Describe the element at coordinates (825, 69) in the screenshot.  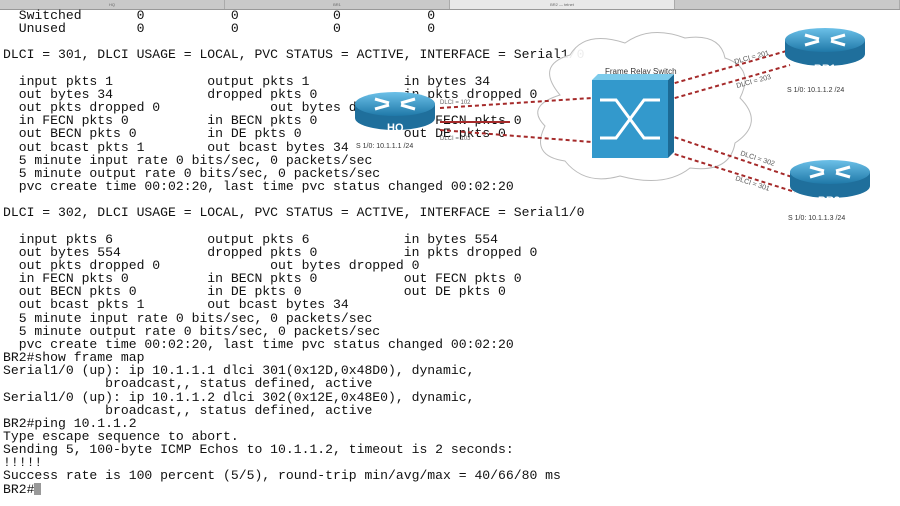
I see `br1-label: BR1` at that location.